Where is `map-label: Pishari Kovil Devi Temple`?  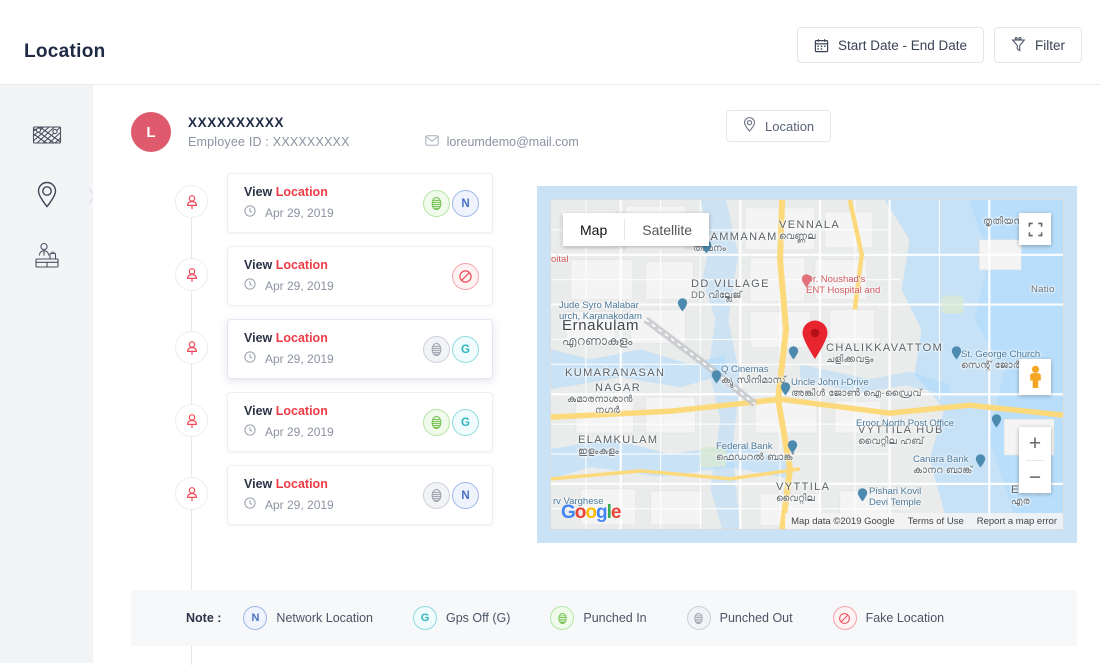
map-label: Pishari Kovil Devi Temple is located at coordinates (895, 497).